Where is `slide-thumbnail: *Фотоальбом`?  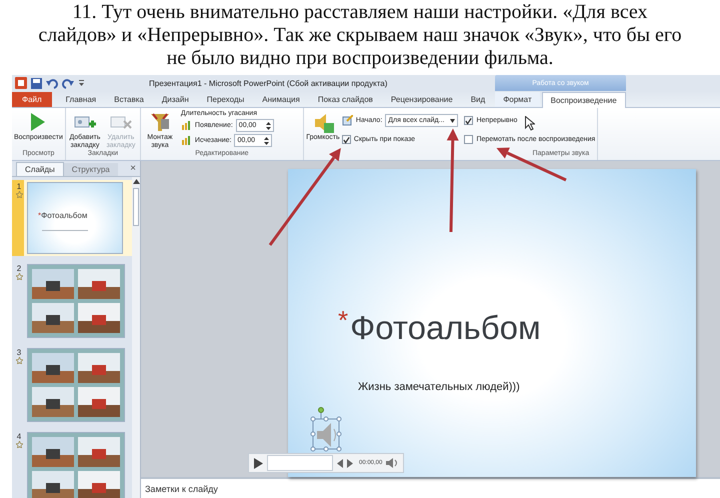 slide-thumbnail: *Фотоальбом is located at coordinates (75, 218).